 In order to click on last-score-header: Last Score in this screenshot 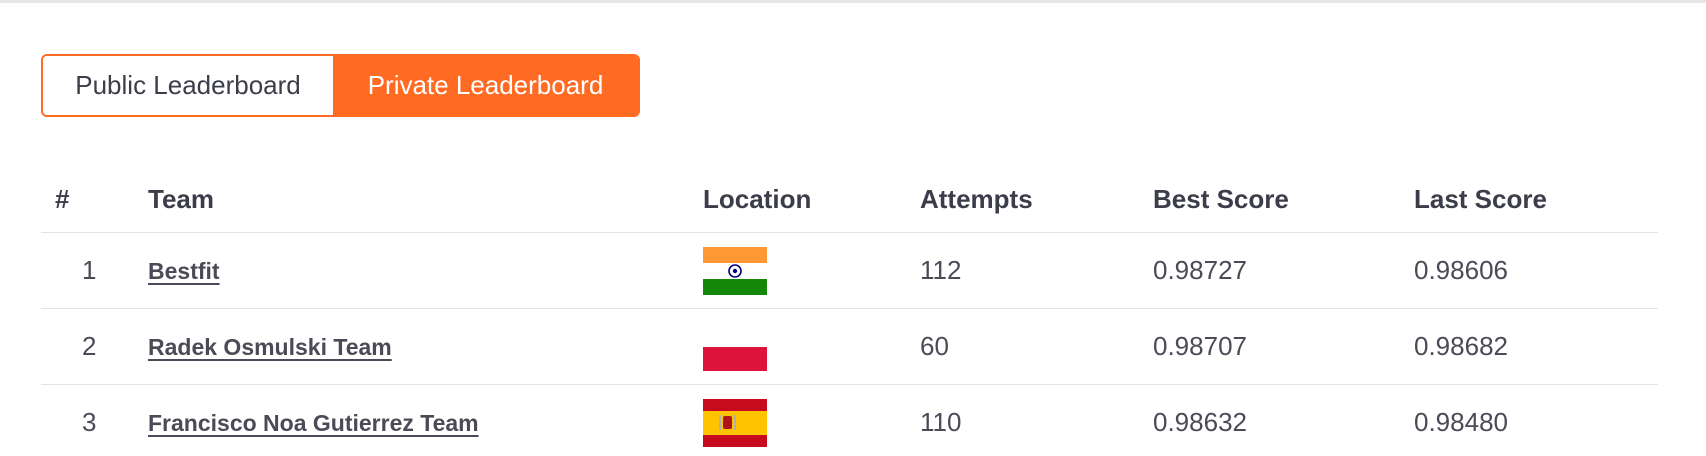, I will do `click(1536, 199)`.